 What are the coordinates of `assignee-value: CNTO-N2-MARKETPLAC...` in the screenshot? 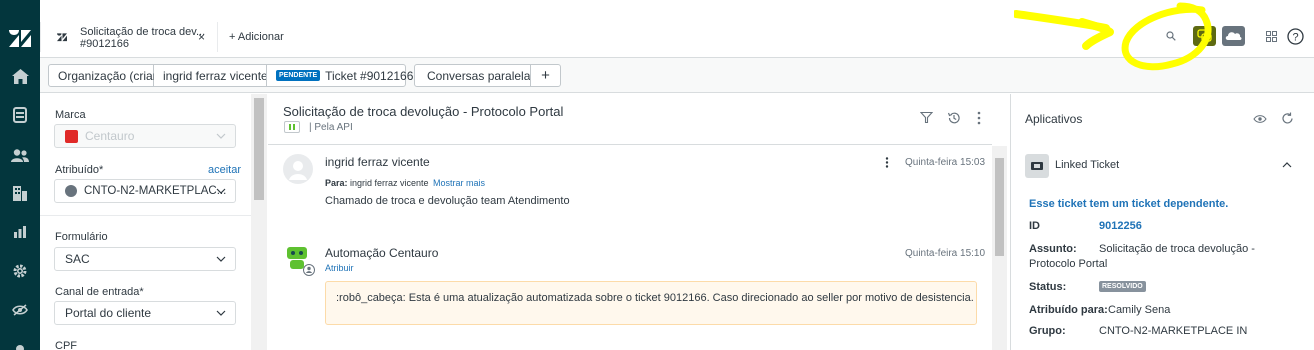 It's located at (155, 191).